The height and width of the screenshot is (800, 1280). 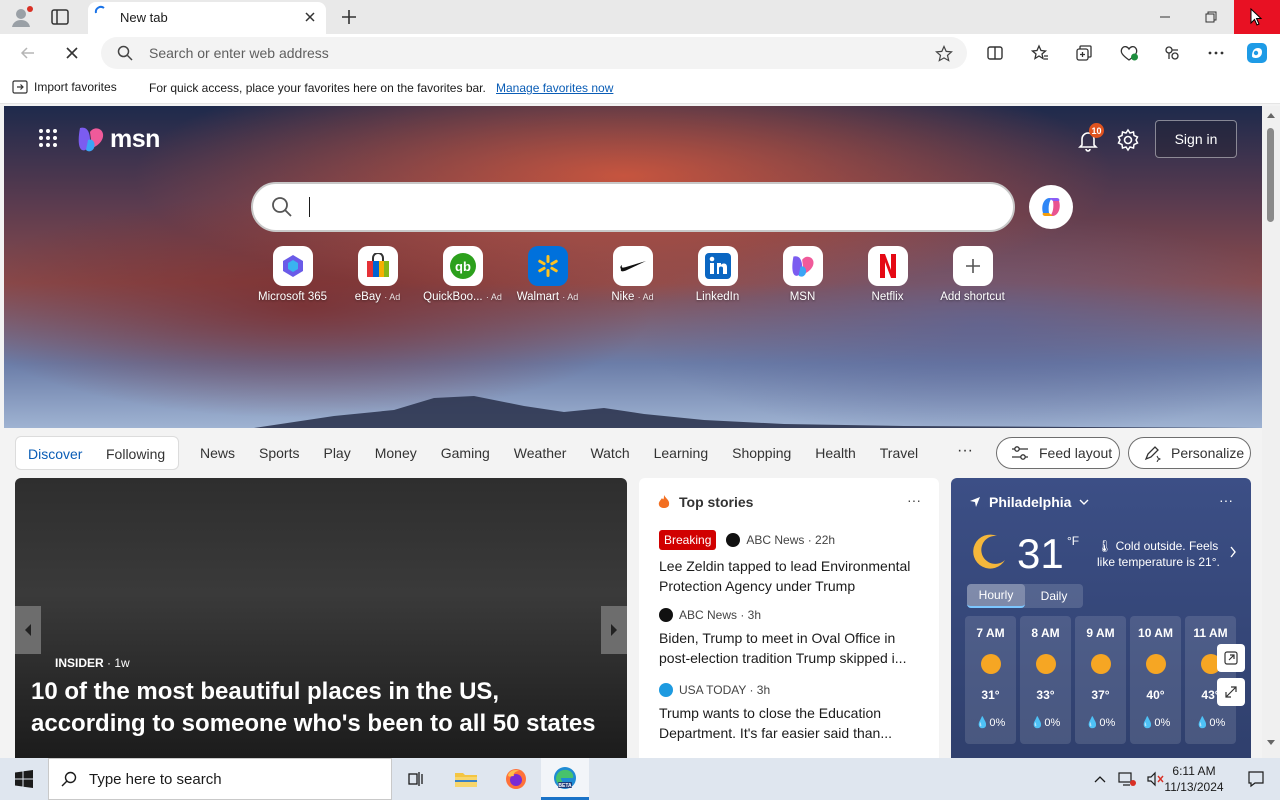 I want to click on web-search-box, so click(x=633, y=207).